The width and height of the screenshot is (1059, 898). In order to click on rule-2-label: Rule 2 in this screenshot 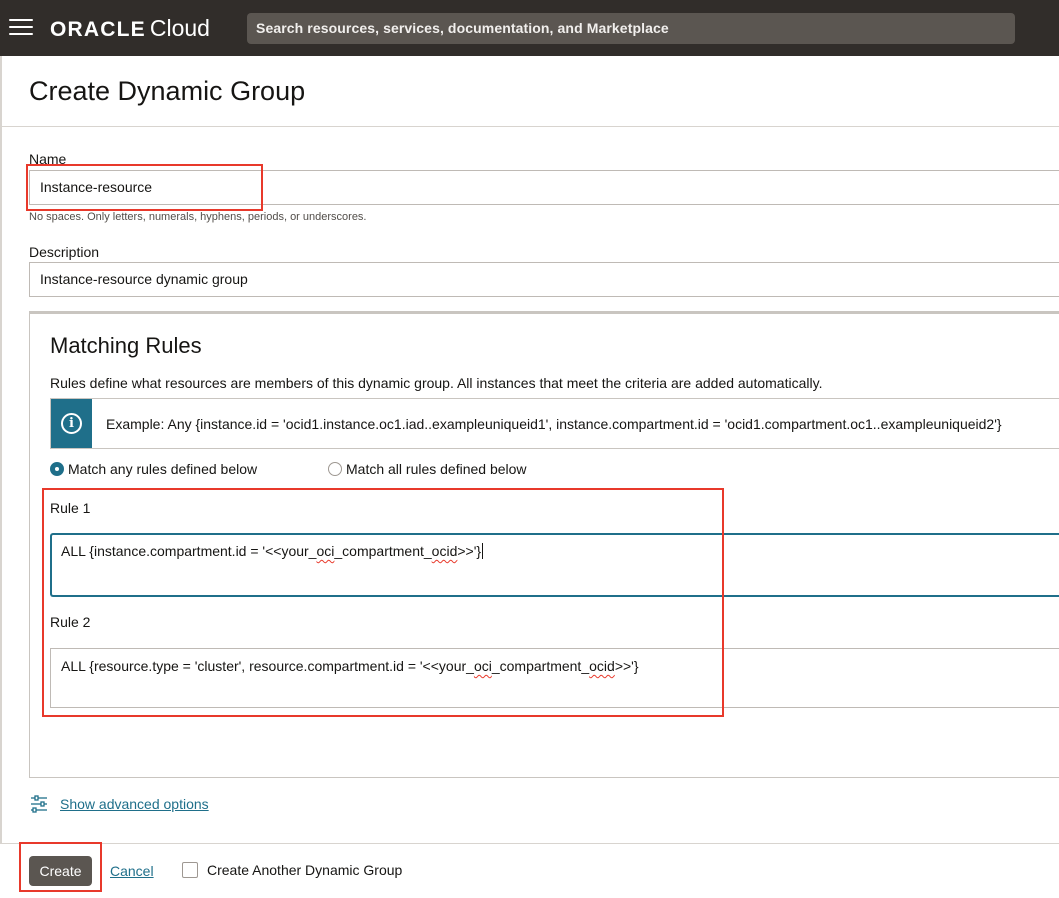, I will do `click(70, 622)`.